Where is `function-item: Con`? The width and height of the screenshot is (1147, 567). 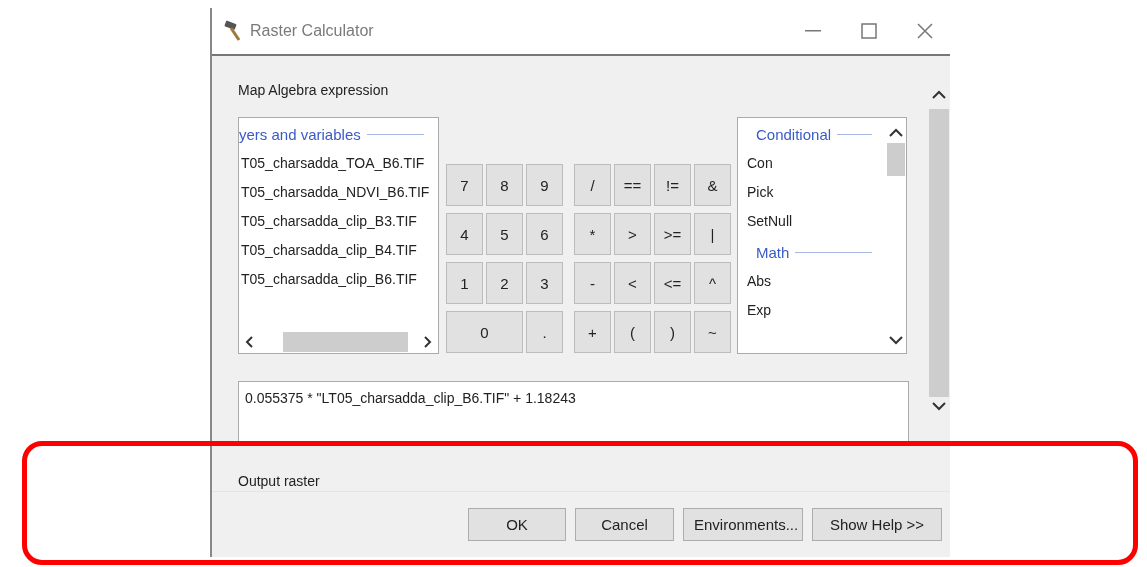 function-item: Con is located at coordinates (816, 163).